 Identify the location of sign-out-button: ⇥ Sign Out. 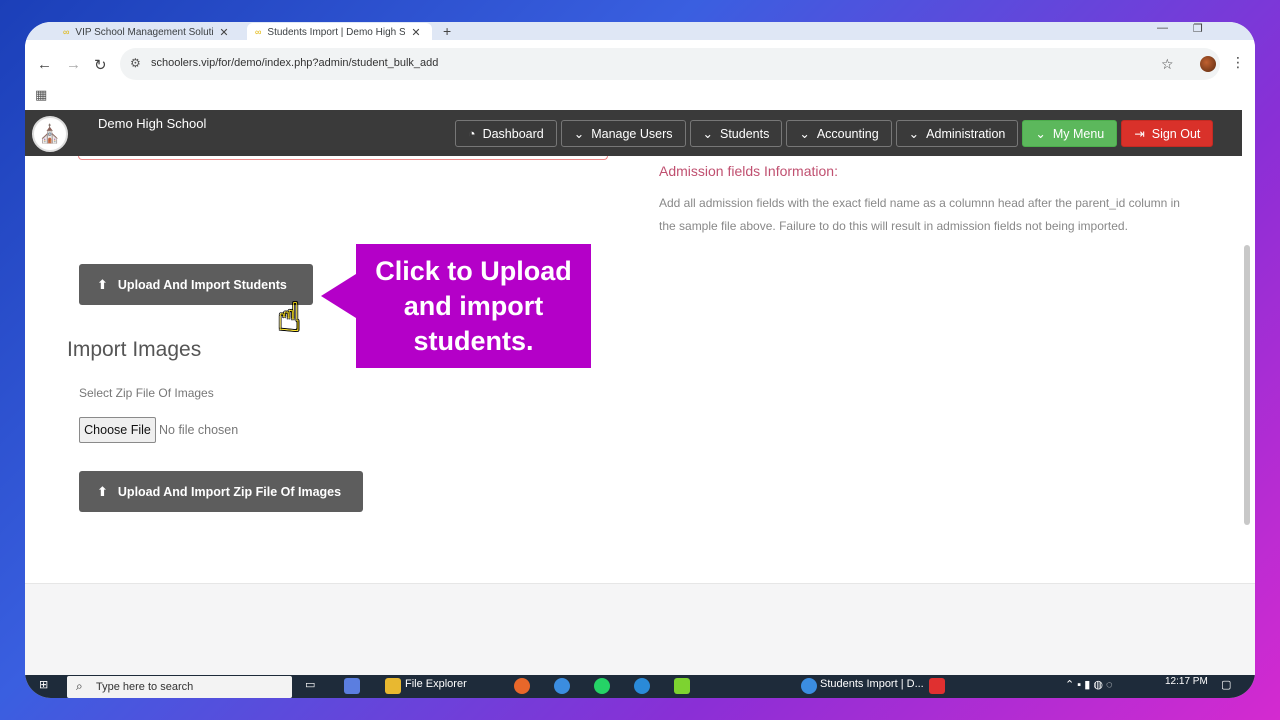
(1167, 133).